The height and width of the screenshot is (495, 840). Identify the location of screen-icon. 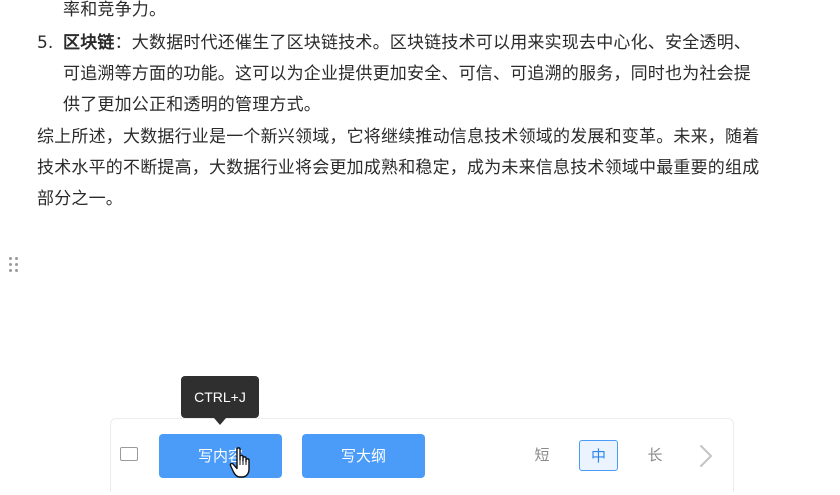
(129, 454).